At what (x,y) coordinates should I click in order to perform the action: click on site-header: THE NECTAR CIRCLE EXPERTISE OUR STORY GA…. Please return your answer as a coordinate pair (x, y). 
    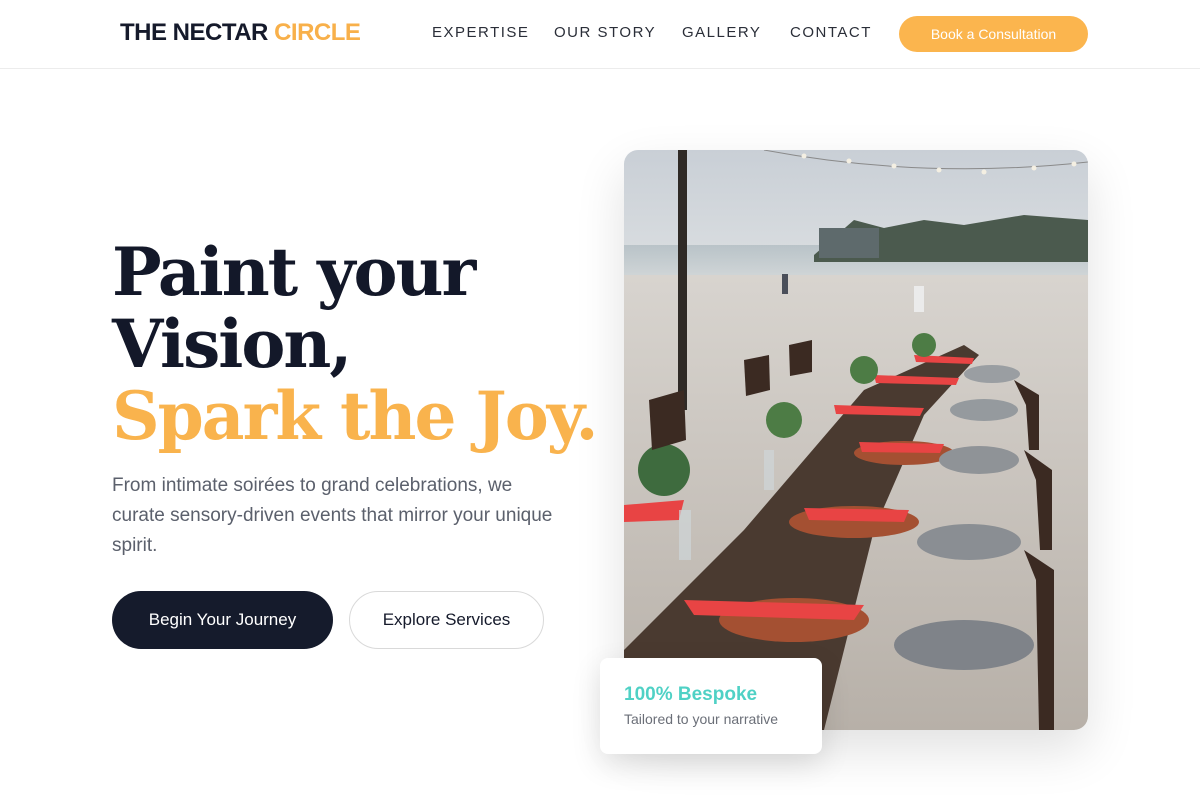
    Looking at the image, I should click on (600, 34).